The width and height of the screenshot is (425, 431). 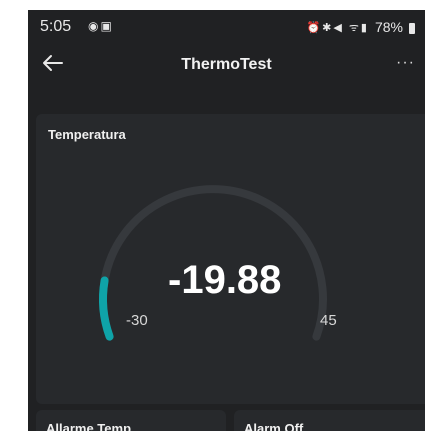 What do you see at coordinates (388, 27) in the screenshot?
I see `battery-percent: 78%` at bounding box center [388, 27].